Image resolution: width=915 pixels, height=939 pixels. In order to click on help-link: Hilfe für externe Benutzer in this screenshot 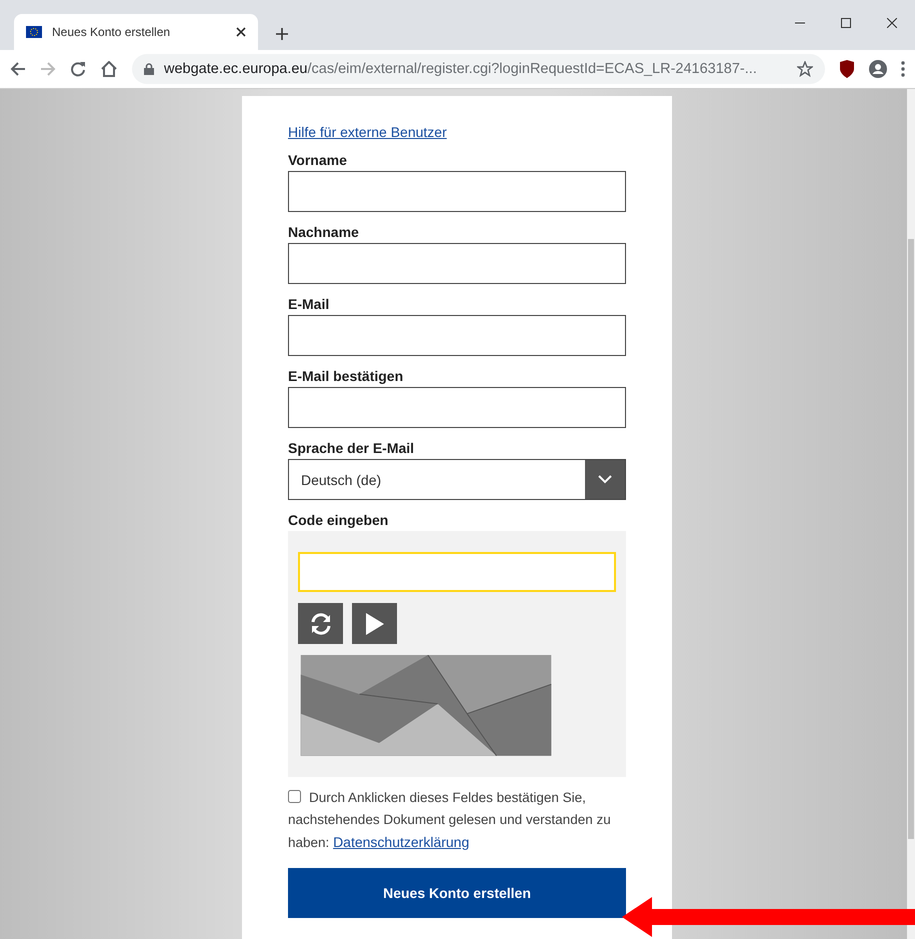, I will do `click(367, 132)`.